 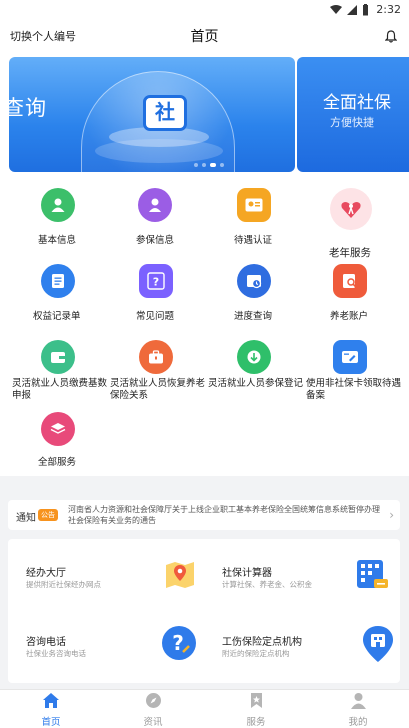 I want to click on tab-label: 我的, so click(x=358, y=722).